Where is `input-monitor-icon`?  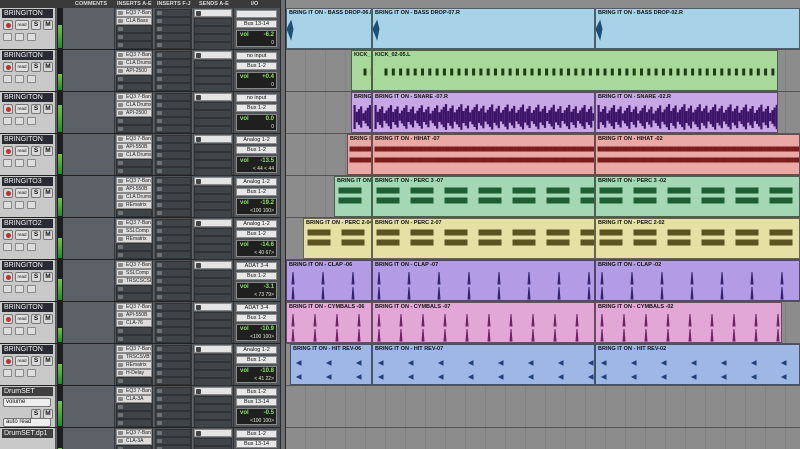
input-monitor-icon is located at coordinates (7, 373).